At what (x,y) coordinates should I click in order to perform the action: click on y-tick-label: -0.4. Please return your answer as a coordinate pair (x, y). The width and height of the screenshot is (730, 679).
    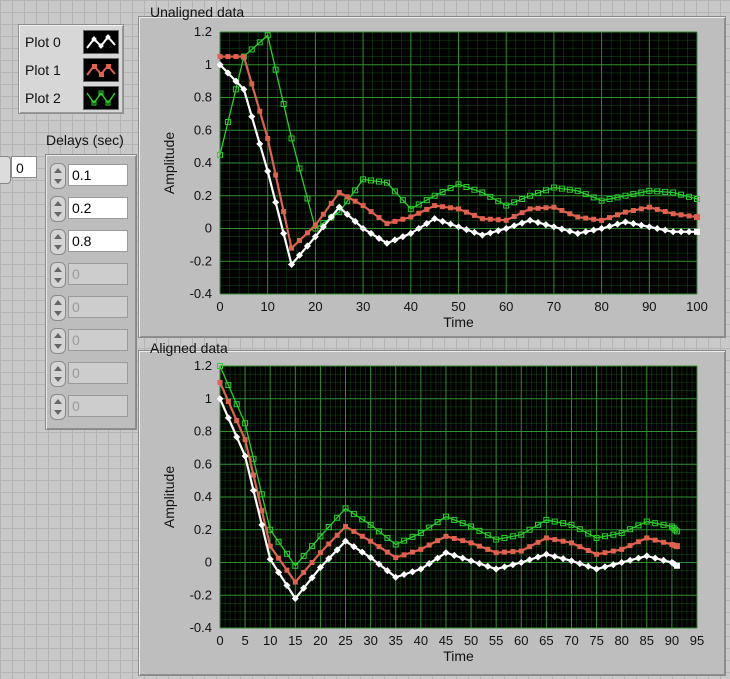
    Looking at the image, I should click on (201, 293).